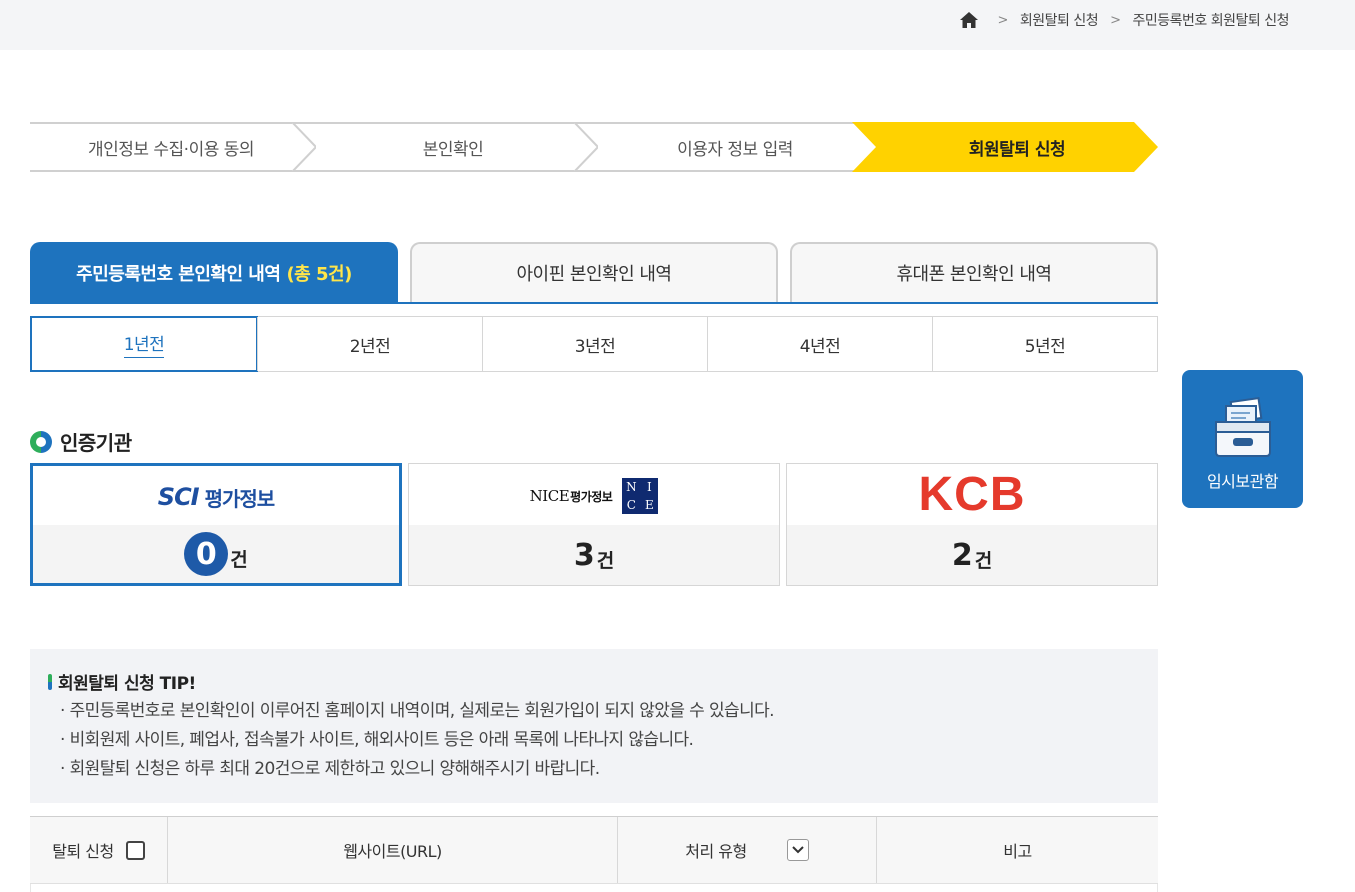 The width and height of the screenshot is (1355, 892). I want to click on col-website-label: 웹사이트(URL), so click(392, 851).